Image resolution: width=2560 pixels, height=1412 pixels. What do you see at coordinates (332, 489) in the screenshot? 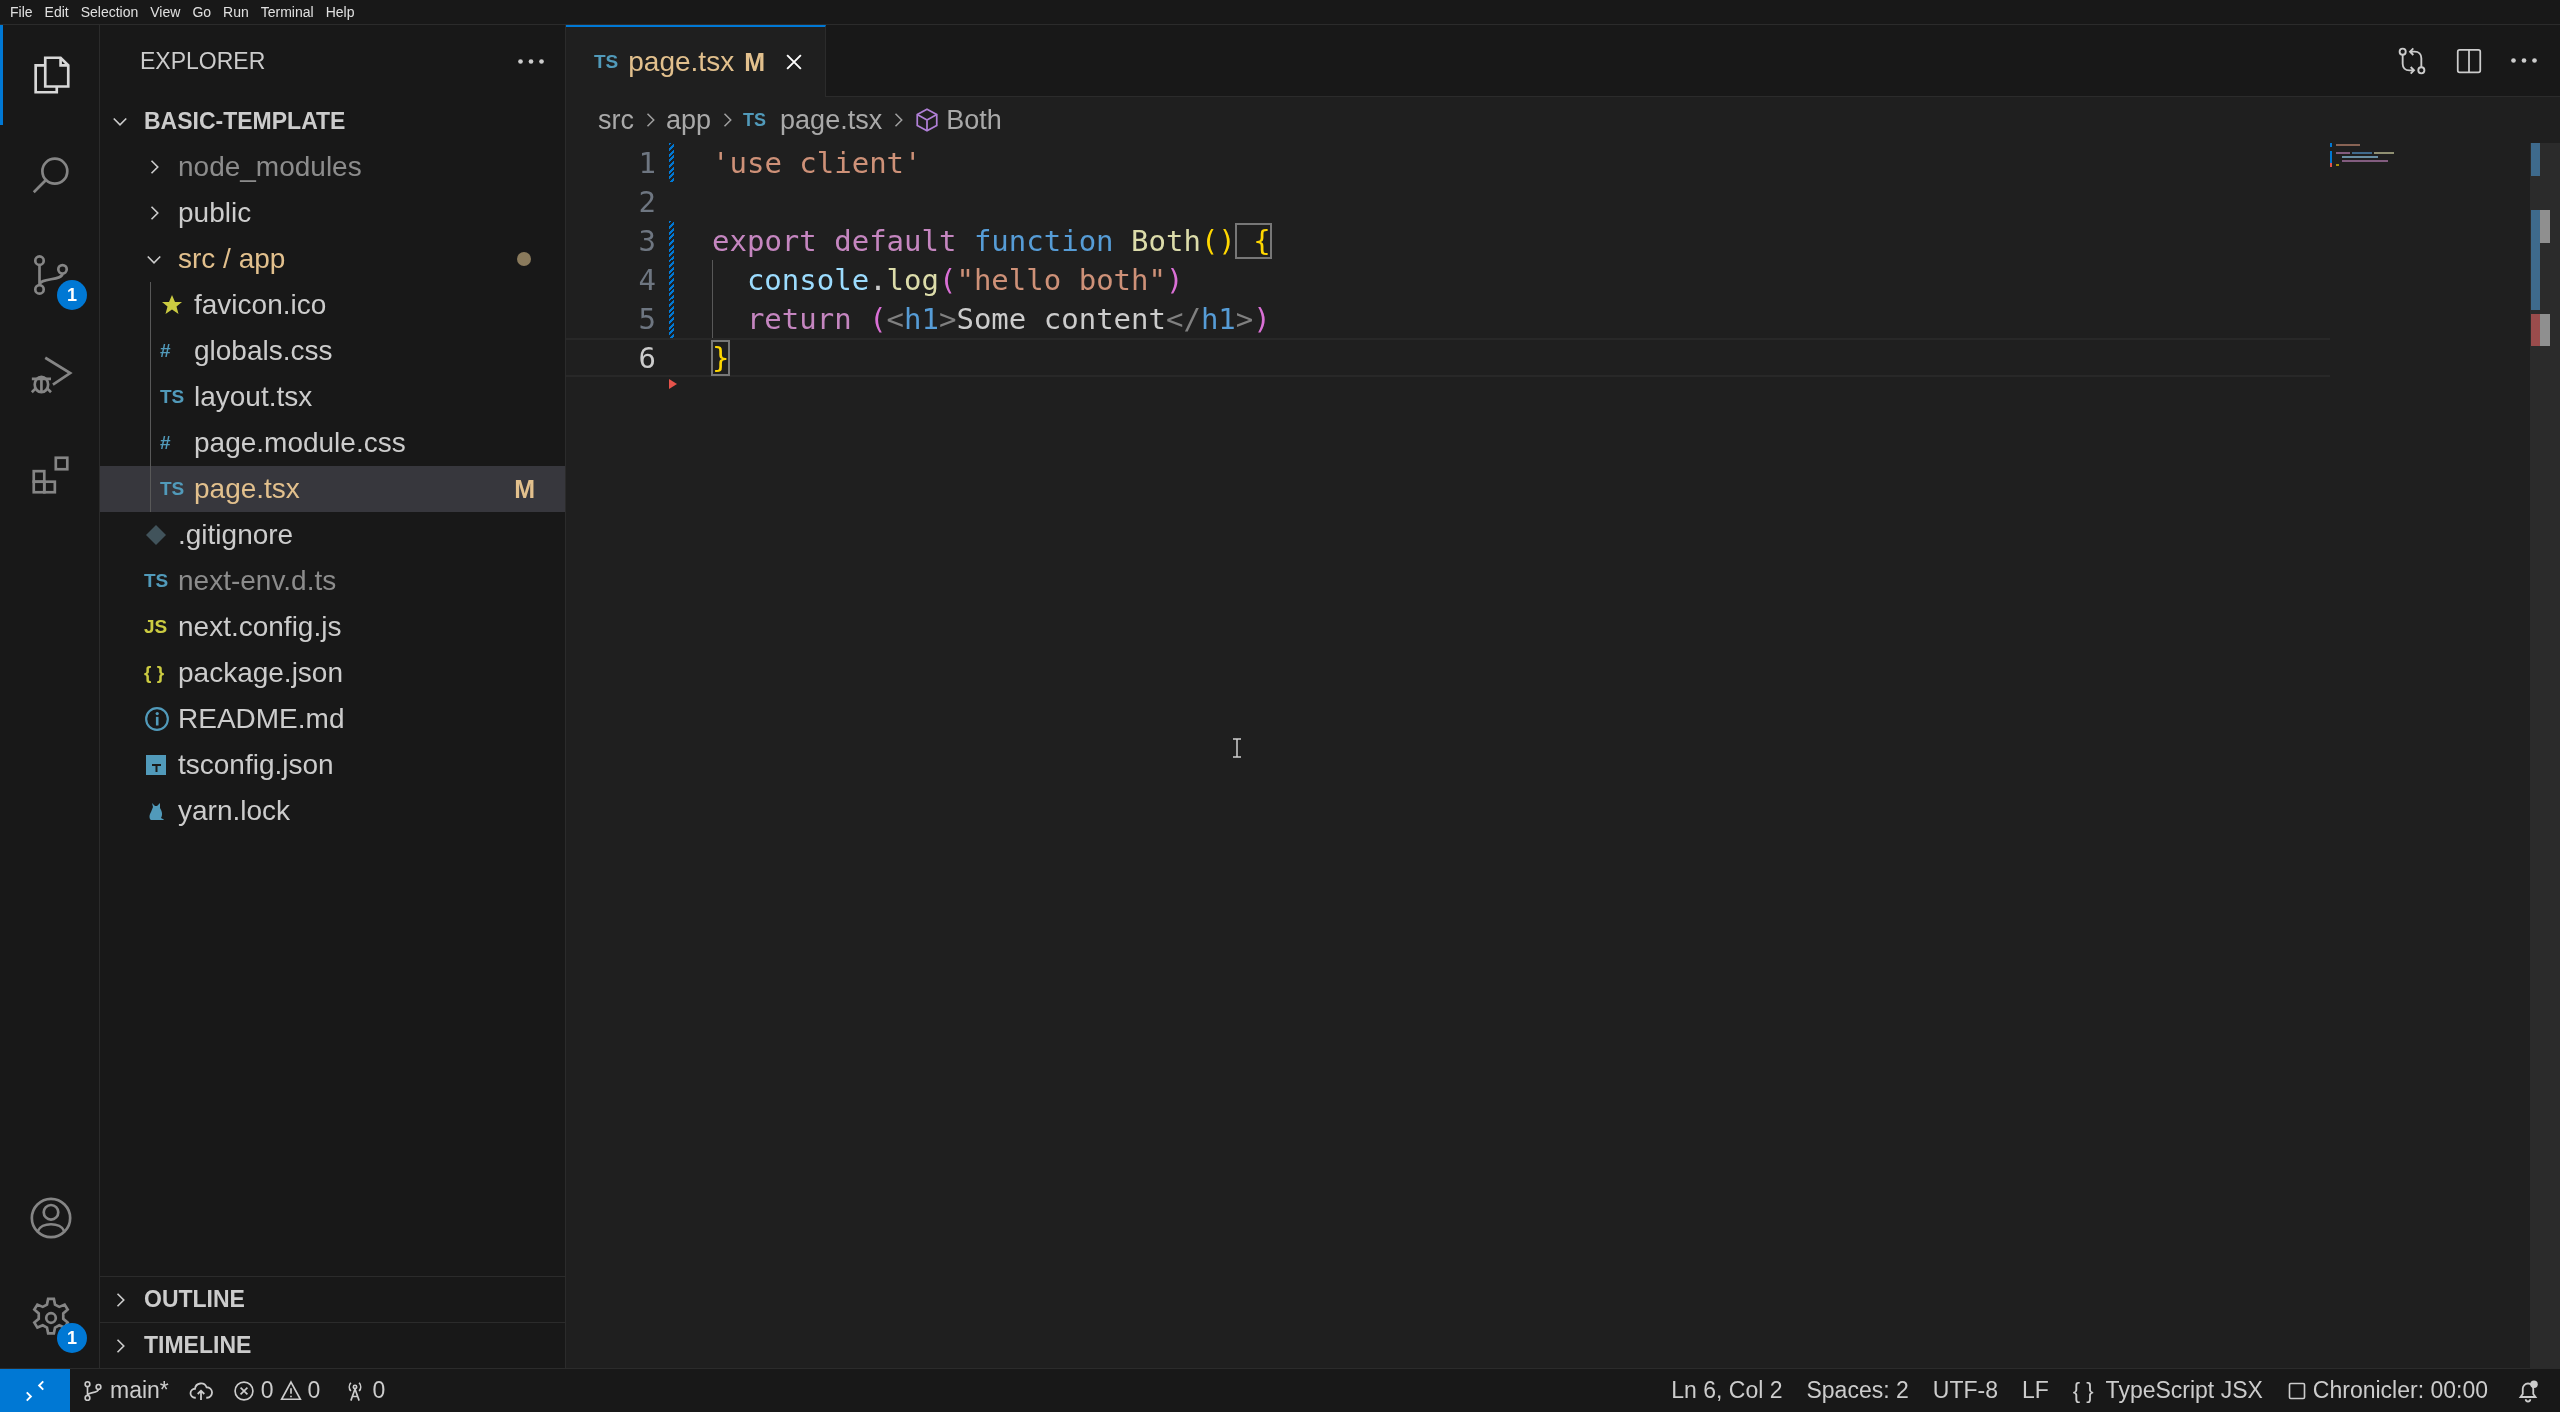
I see `explorer-entry: TS page.tsx M` at bounding box center [332, 489].